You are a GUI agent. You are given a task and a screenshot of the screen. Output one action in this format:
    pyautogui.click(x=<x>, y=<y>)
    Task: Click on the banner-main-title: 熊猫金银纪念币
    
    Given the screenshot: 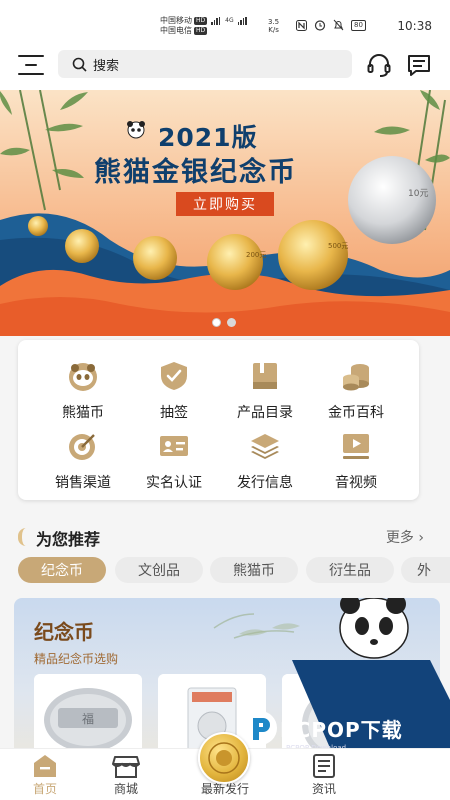 What is the action you would take?
    pyautogui.click(x=195, y=172)
    